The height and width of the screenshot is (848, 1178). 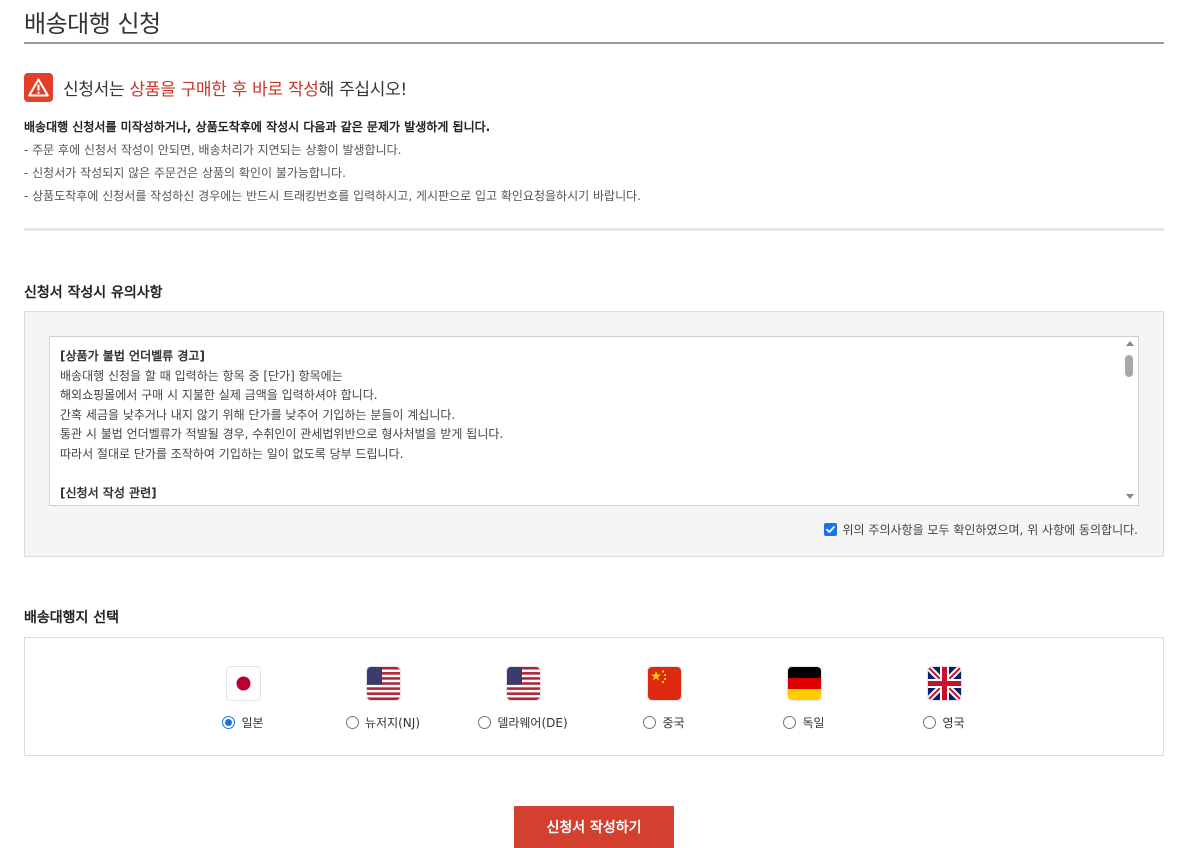 I want to click on destination-option-germany: 독일, so click(x=804, y=699).